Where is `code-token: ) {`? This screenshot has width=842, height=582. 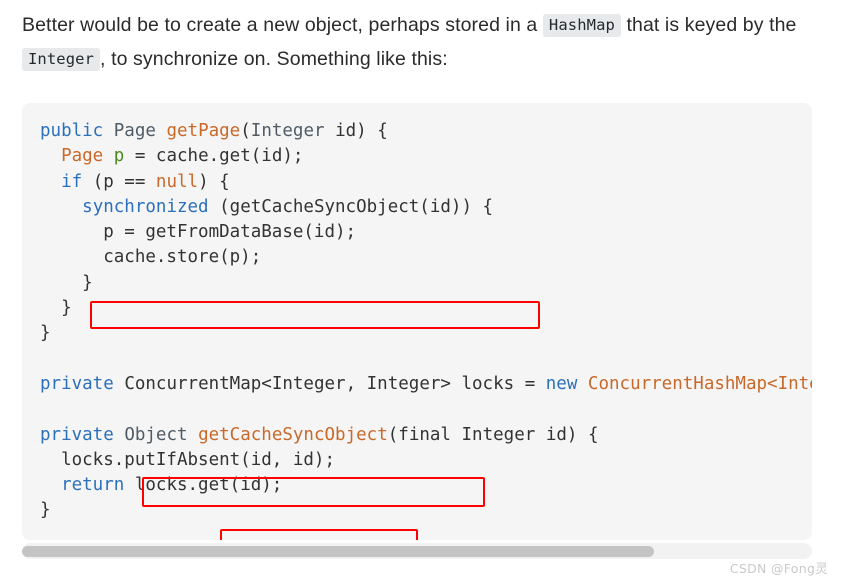 code-token: ) { is located at coordinates (214, 181).